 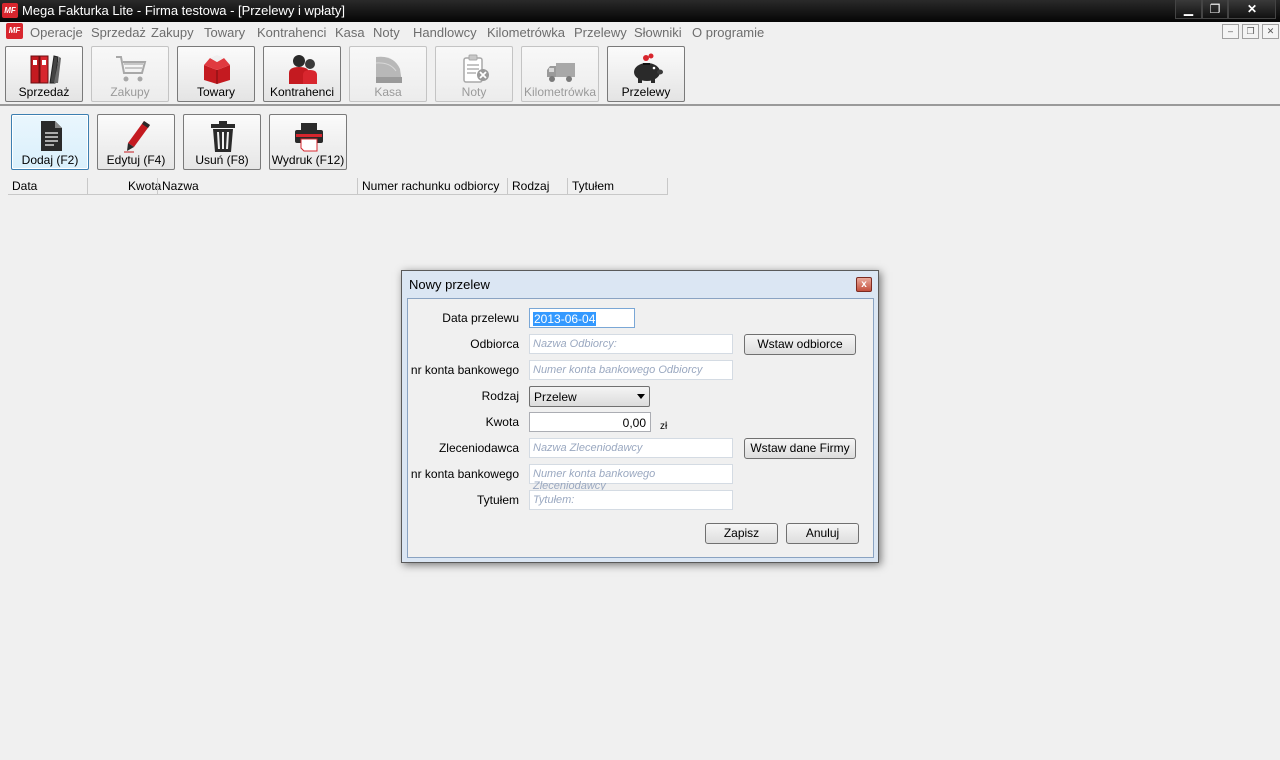 I want to click on people-icon, so click(x=303, y=69).